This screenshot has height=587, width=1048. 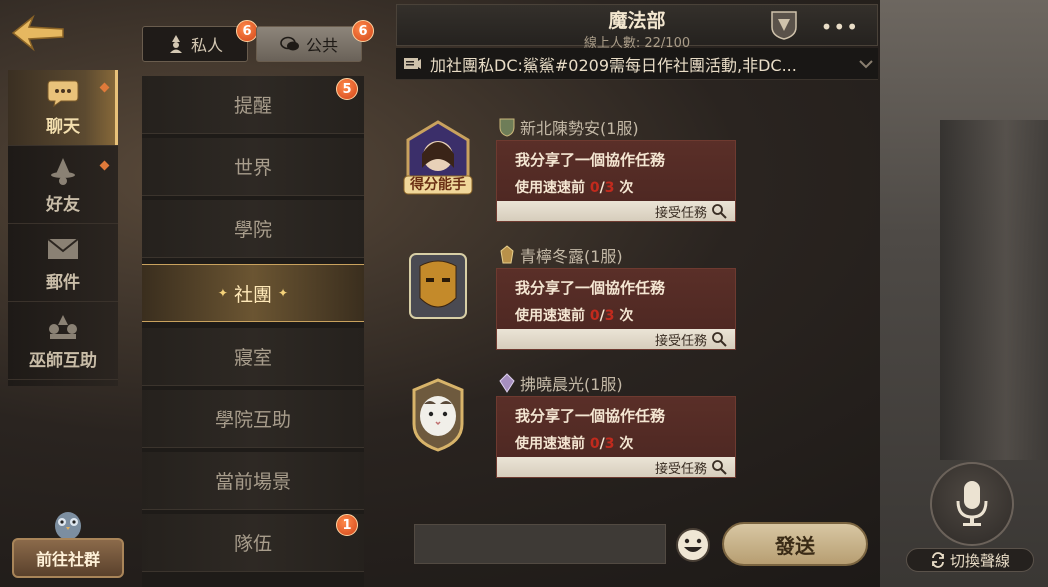 I want to click on channel-team: 隊伍, so click(x=253, y=543).